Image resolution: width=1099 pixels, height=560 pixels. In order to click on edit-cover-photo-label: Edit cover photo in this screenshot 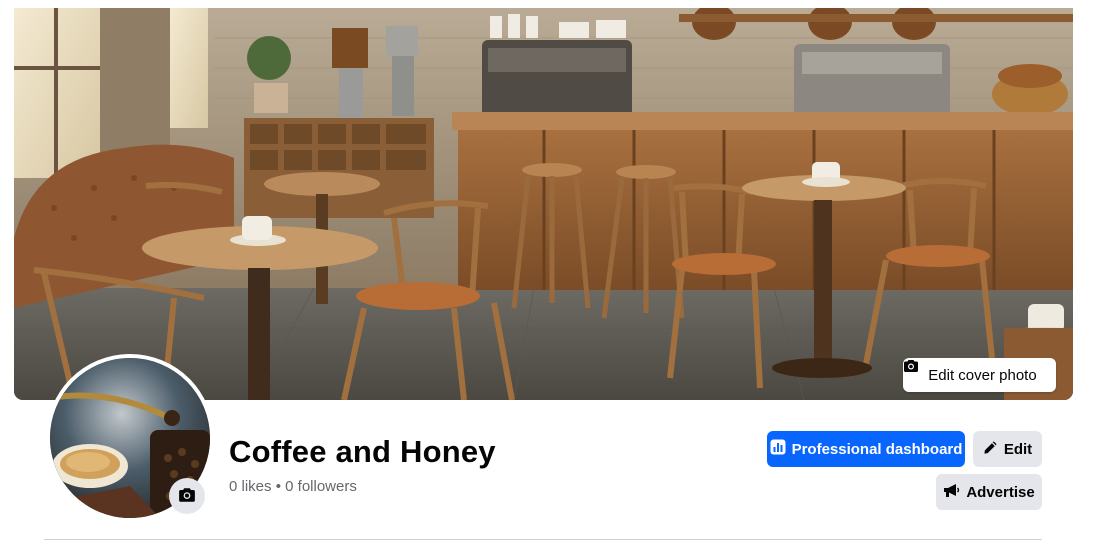, I will do `click(982, 375)`.